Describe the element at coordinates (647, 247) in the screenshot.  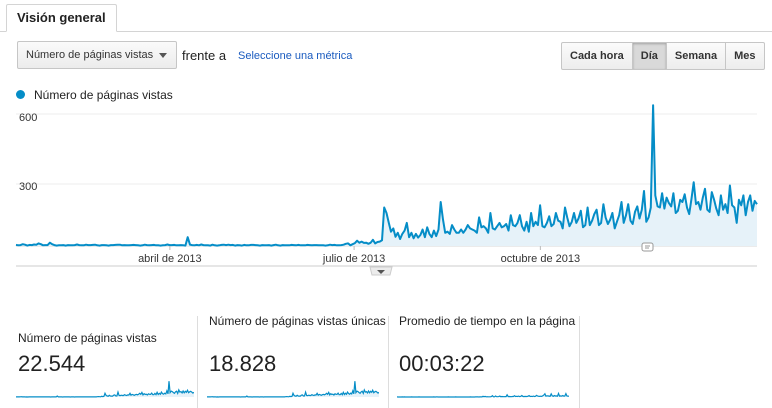
I see `annotation-marker-icon` at that location.